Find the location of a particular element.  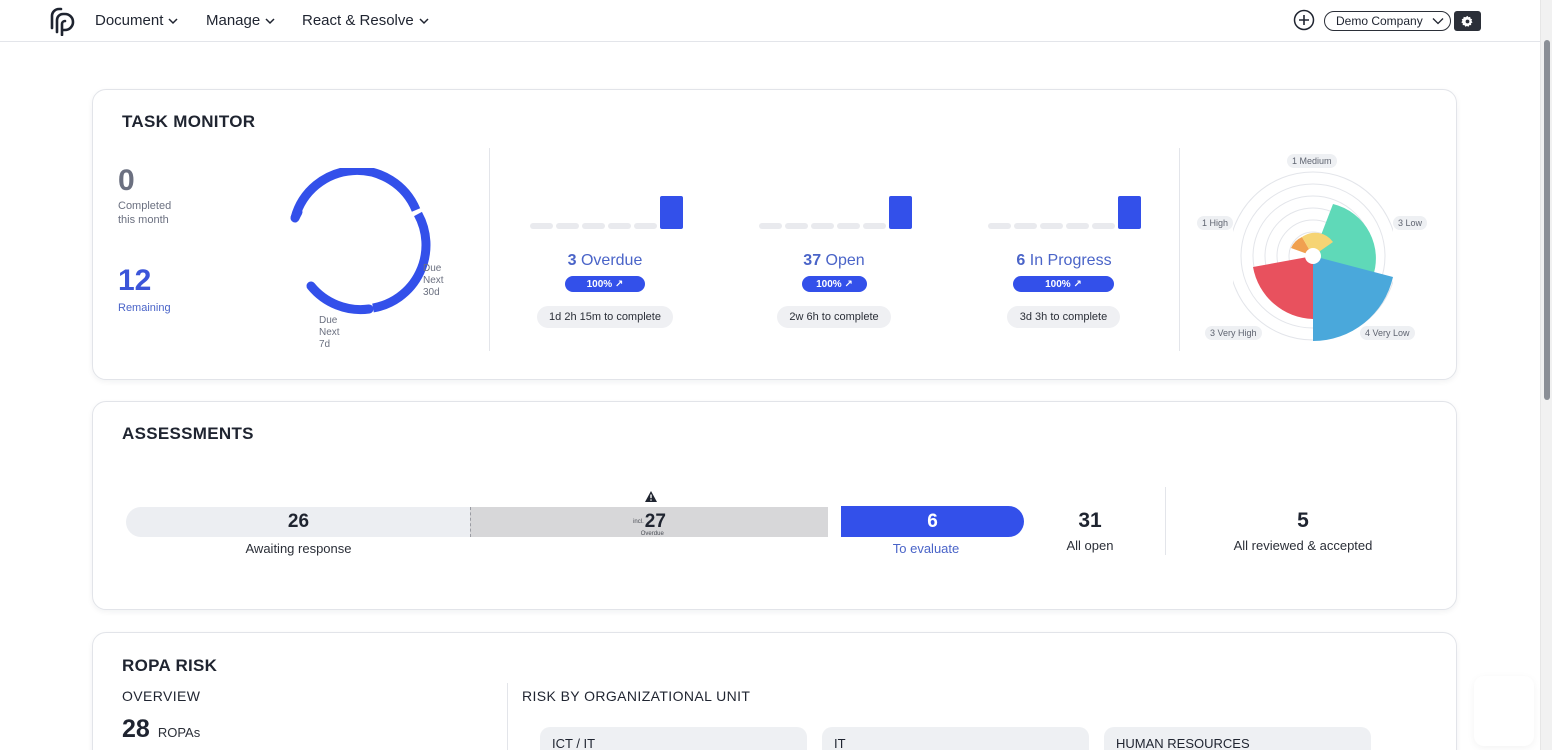

ring-label-7d: Due Next 7d is located at coordinates (329, 333).